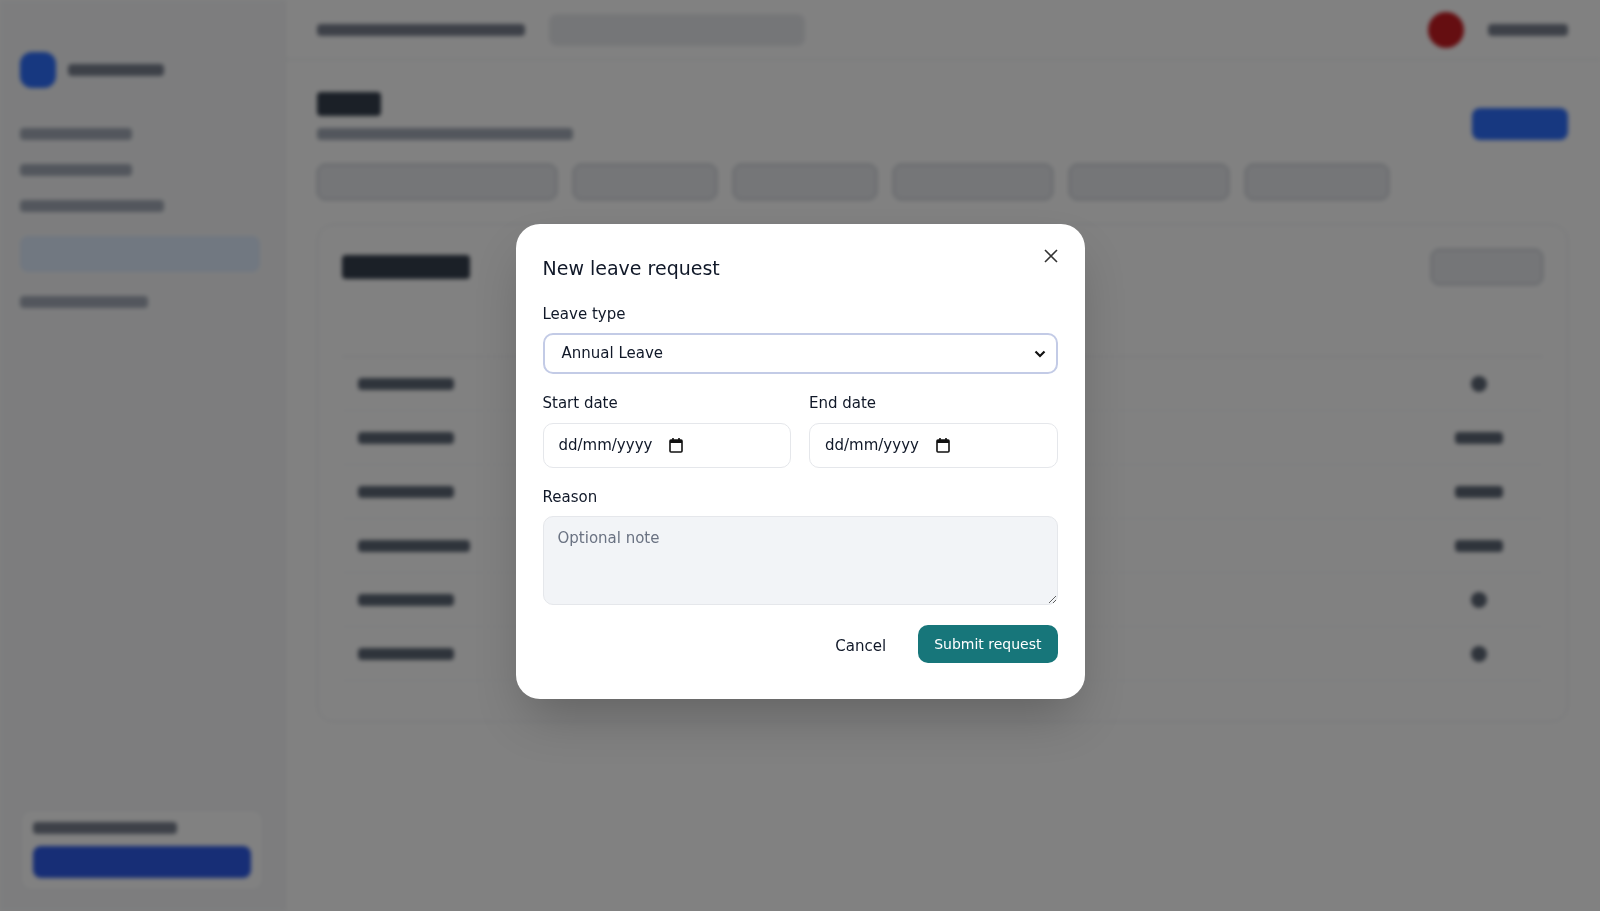 The width and height of the screenshot is (1600, 911). I want to click on field-label: Leave type, so click(584, 314).